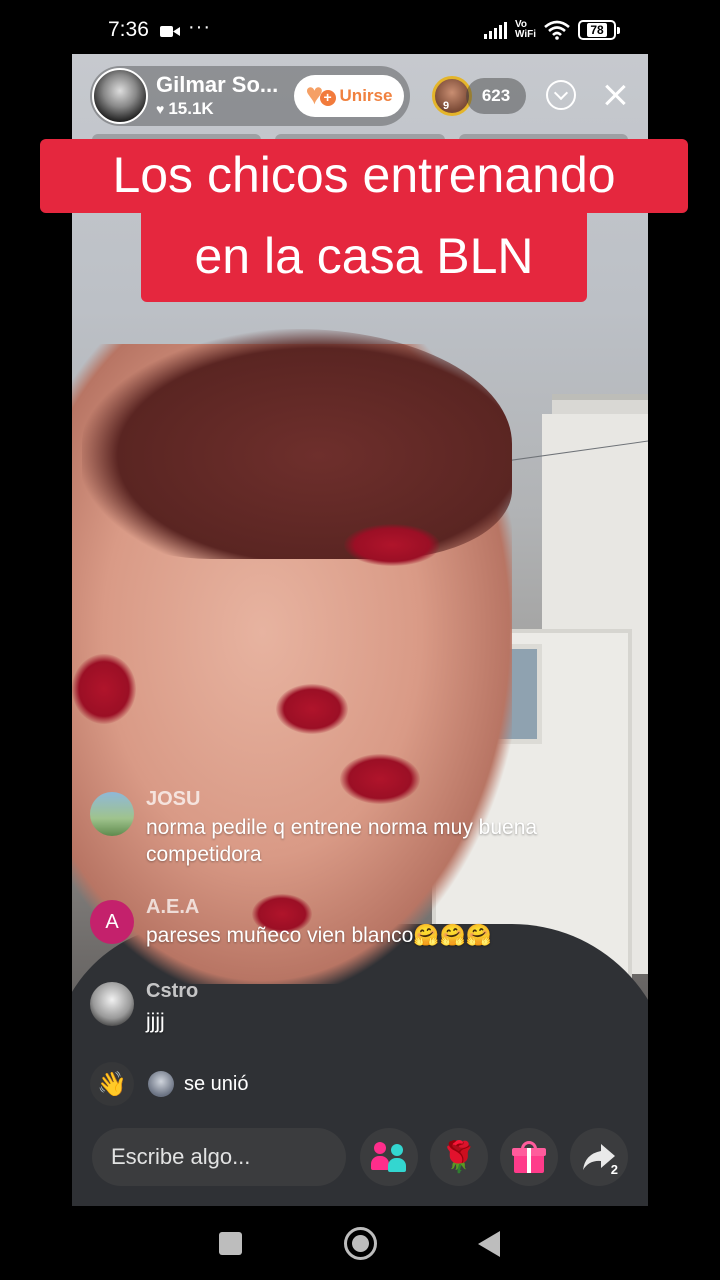  I want to click on home-button, so click(360, 1243).